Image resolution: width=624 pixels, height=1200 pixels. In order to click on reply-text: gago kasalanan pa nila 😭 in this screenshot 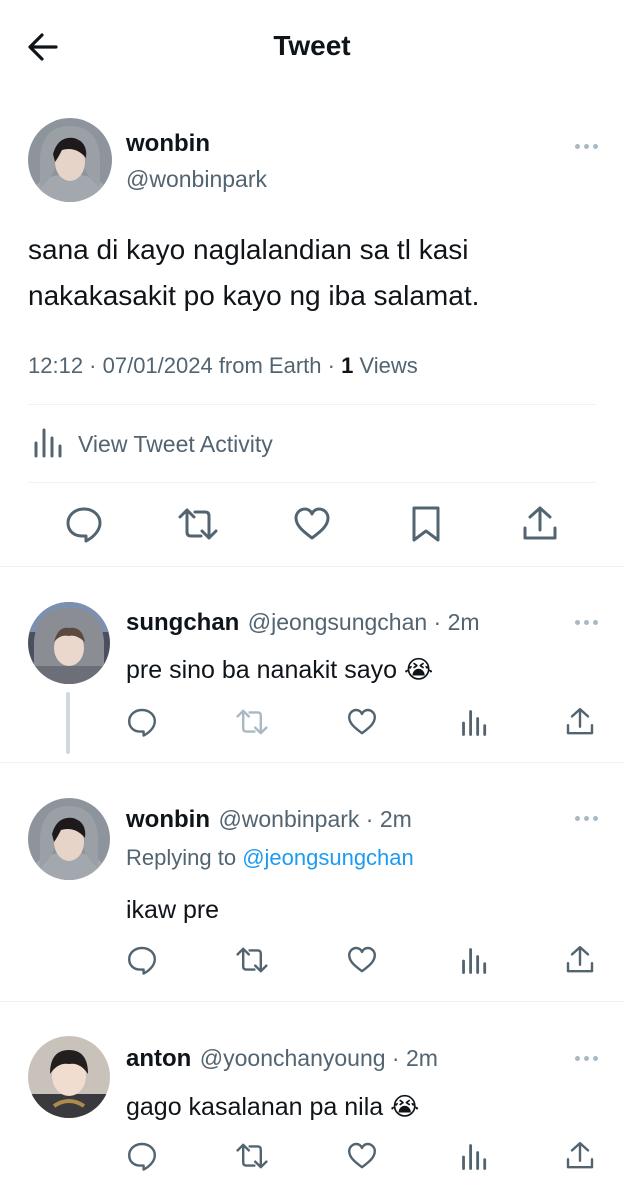, I will do `click(273, 1107)`.